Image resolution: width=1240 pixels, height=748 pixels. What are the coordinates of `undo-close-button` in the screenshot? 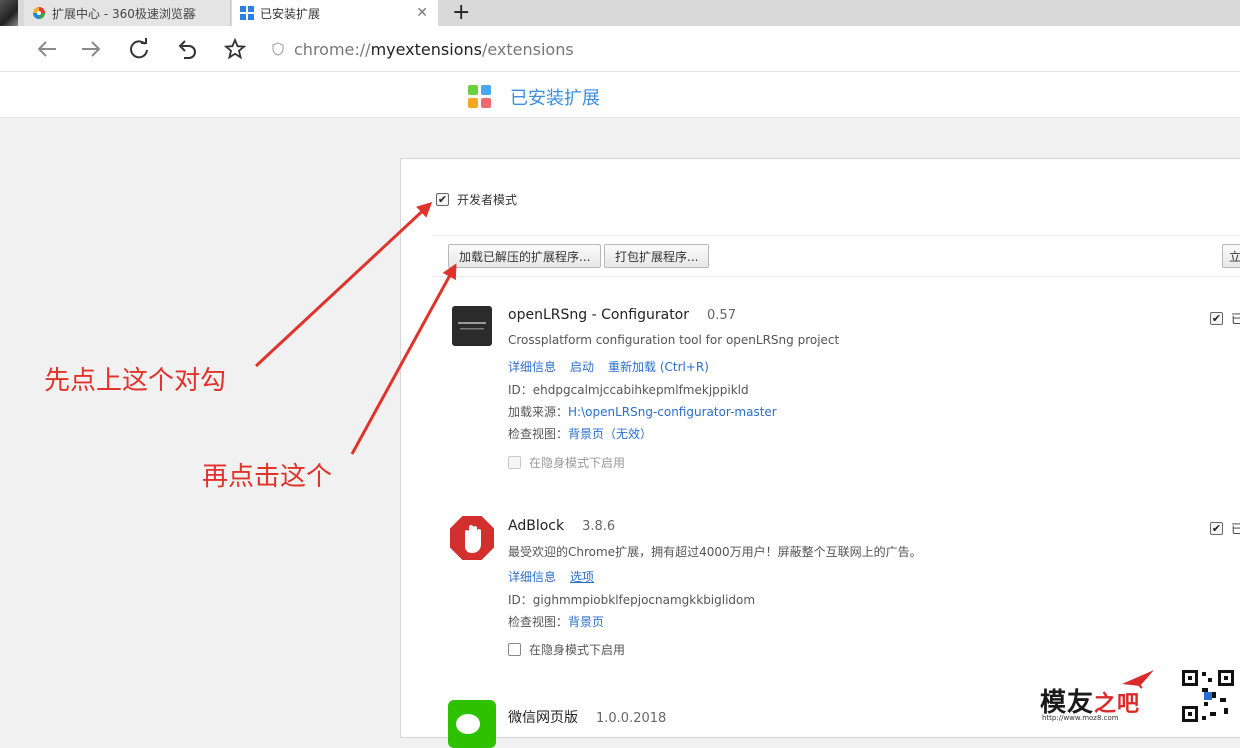 It's located at (187, 49).